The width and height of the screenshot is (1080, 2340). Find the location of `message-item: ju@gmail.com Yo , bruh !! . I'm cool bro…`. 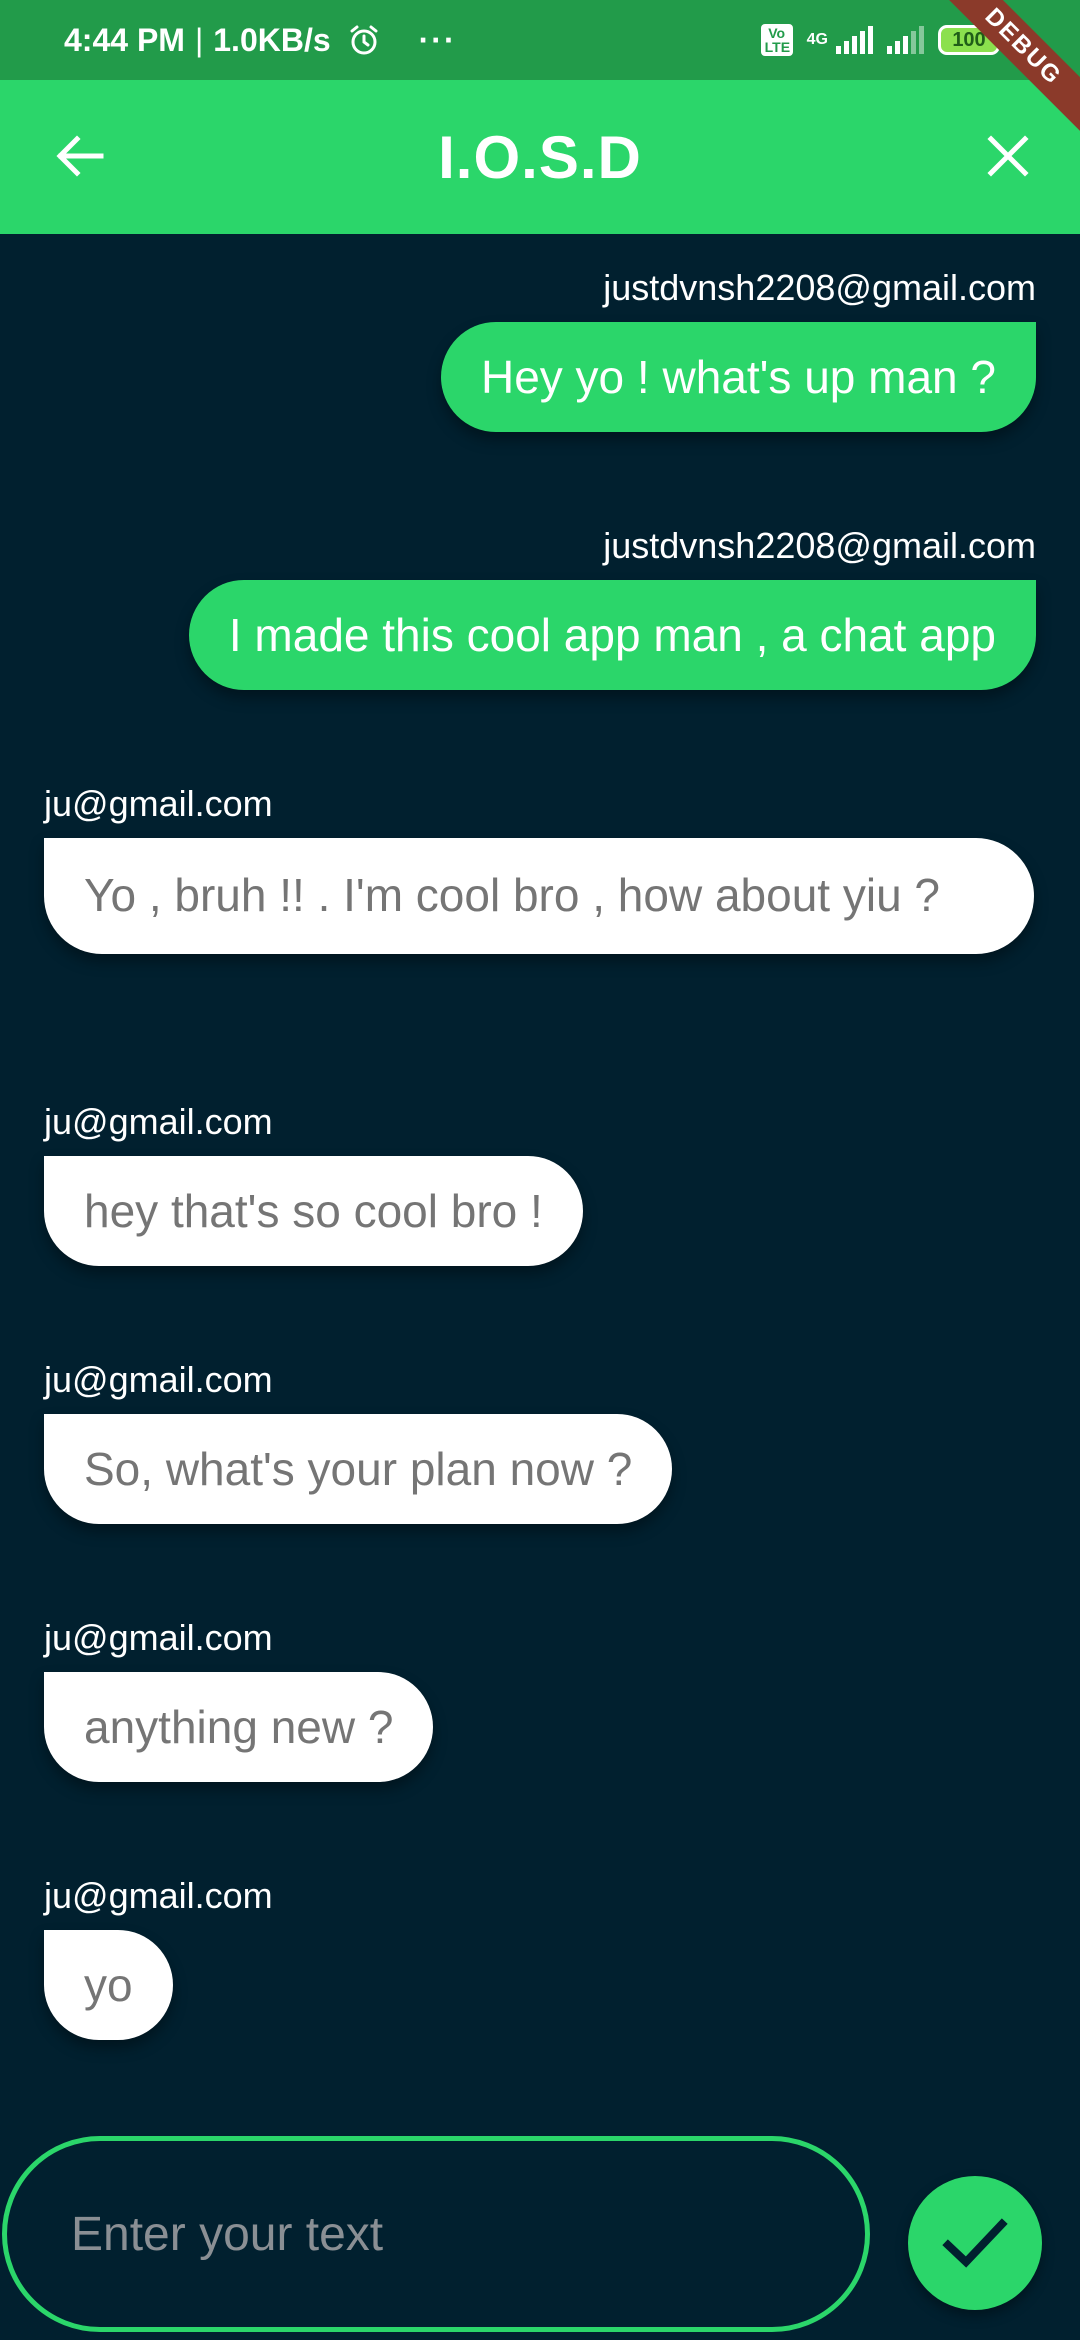

message-item: ju@gmail.com Yo , bruh !! . I'm cool bro… is located at coordinates (540, 868).